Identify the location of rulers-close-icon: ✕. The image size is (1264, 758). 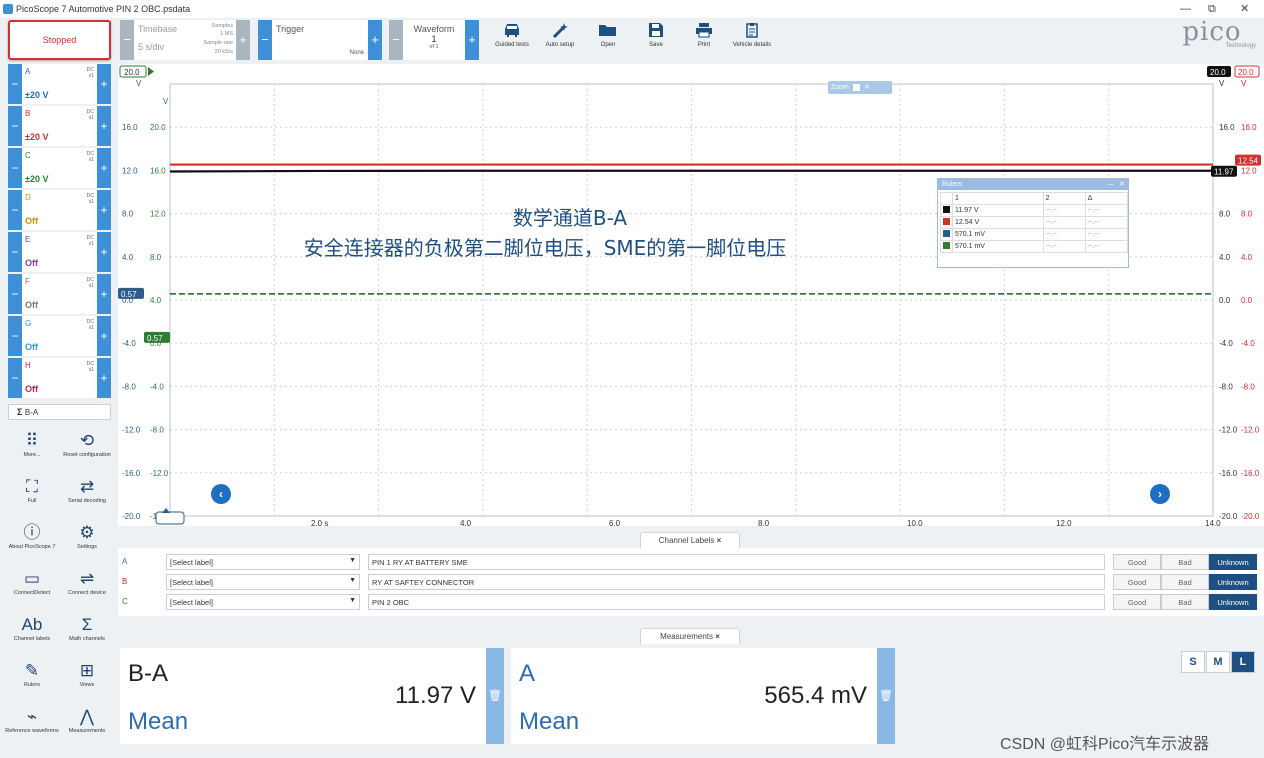
(1122, 184).